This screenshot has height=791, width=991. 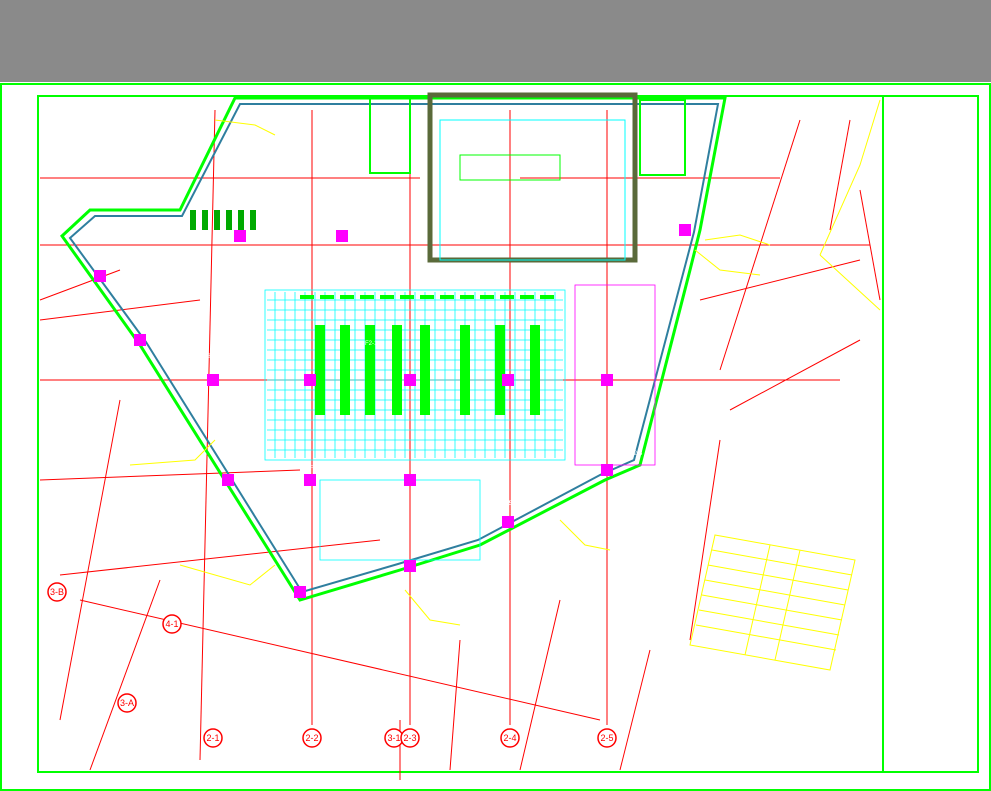 I want to click on axis-label: 3-A, so click(x=127, y=703).